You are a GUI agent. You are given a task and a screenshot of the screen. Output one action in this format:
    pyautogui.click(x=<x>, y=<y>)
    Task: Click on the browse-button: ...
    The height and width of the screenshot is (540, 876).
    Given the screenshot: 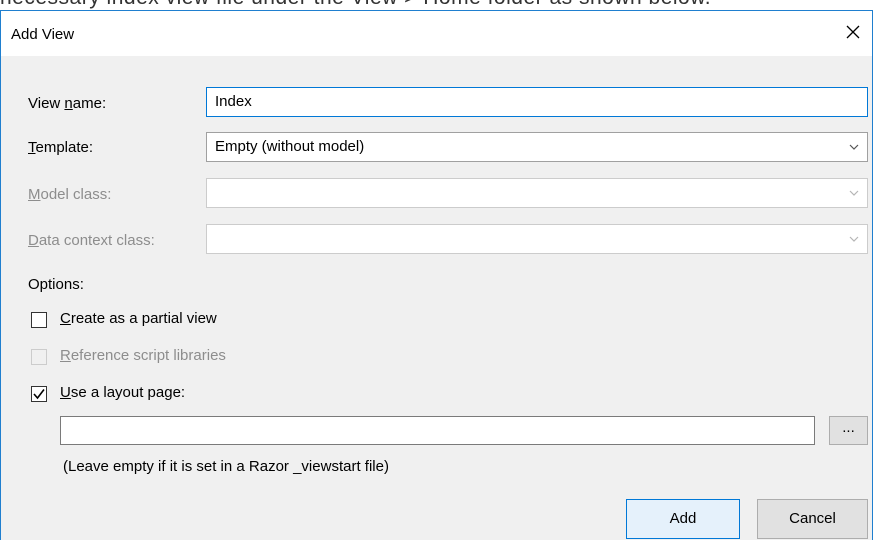 What is the action you would take?
    pyautogui.click(x=848, y=430)
    